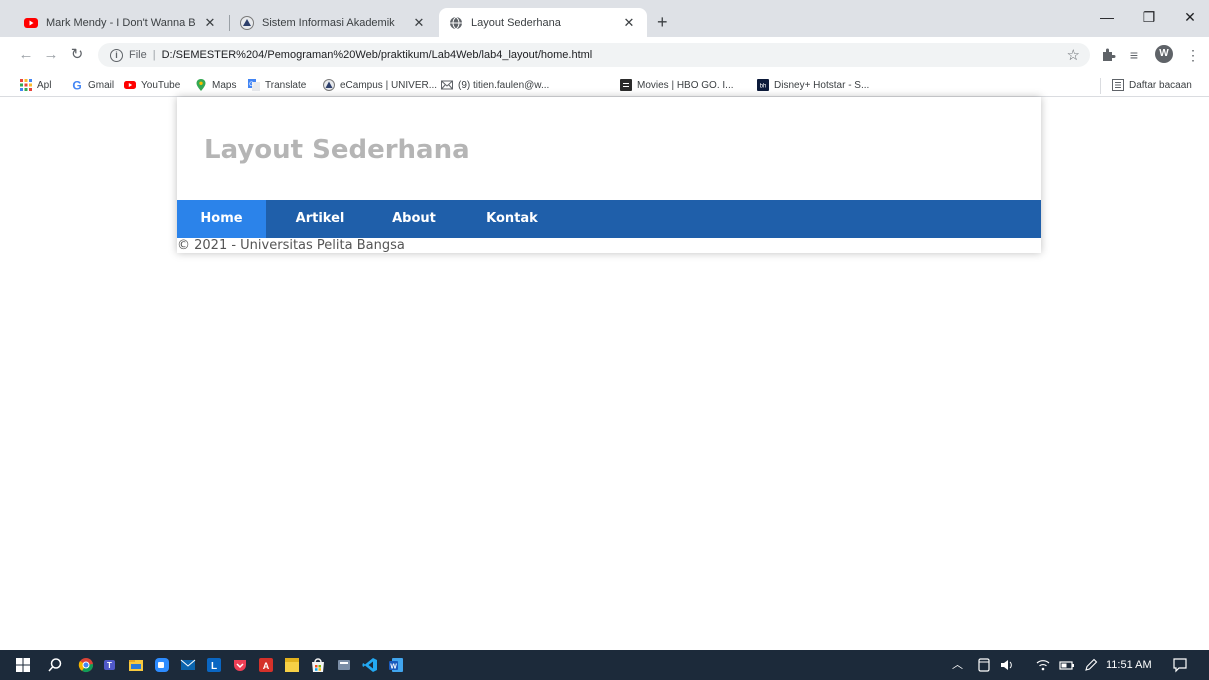 The image size is (1209, 680). Describe the element at coordinates (286, 85) in the screenshot. I see `bookmark-label: Translate` at that location.